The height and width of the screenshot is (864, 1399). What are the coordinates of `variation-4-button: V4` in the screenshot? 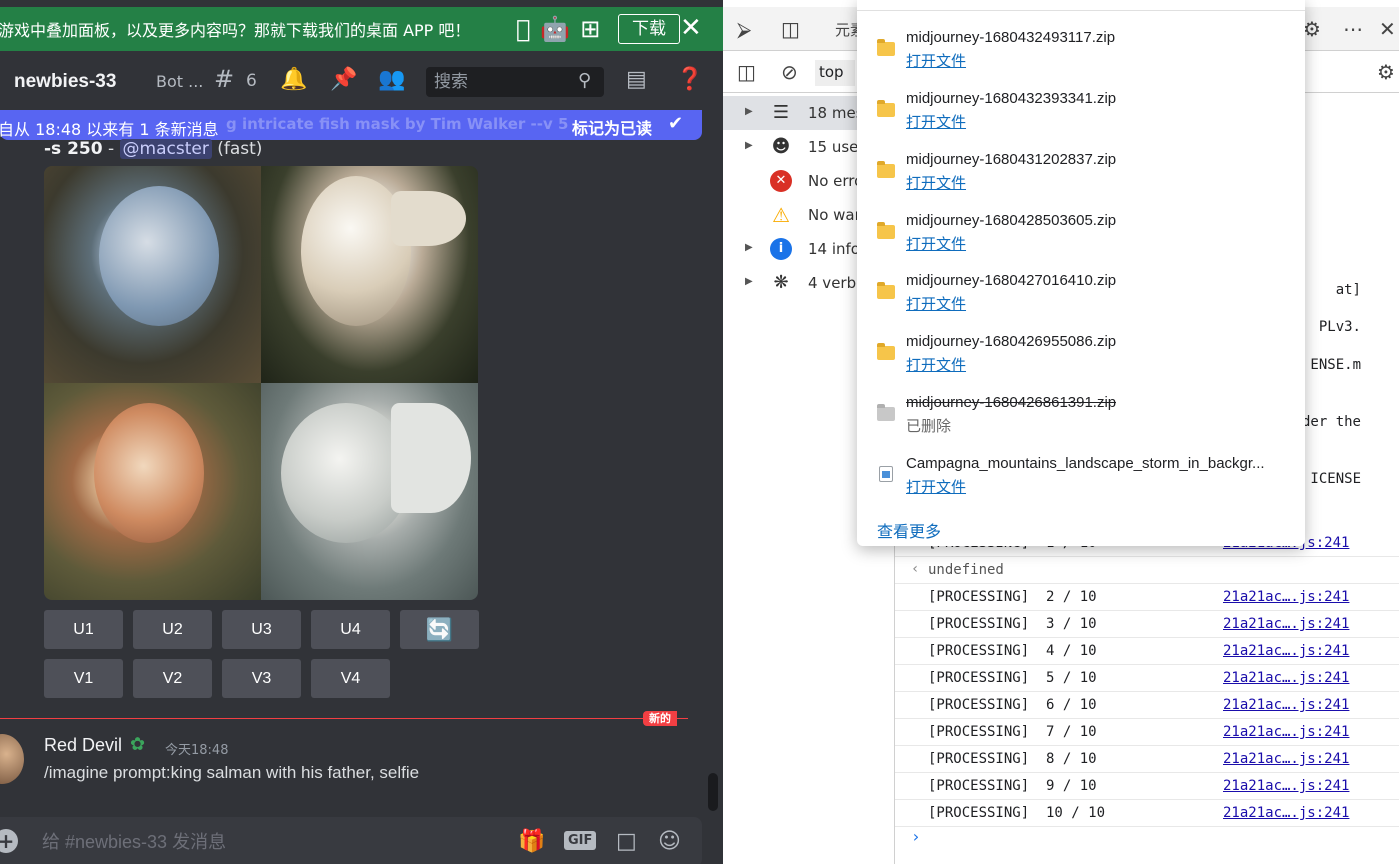 It's located at (350, 678).